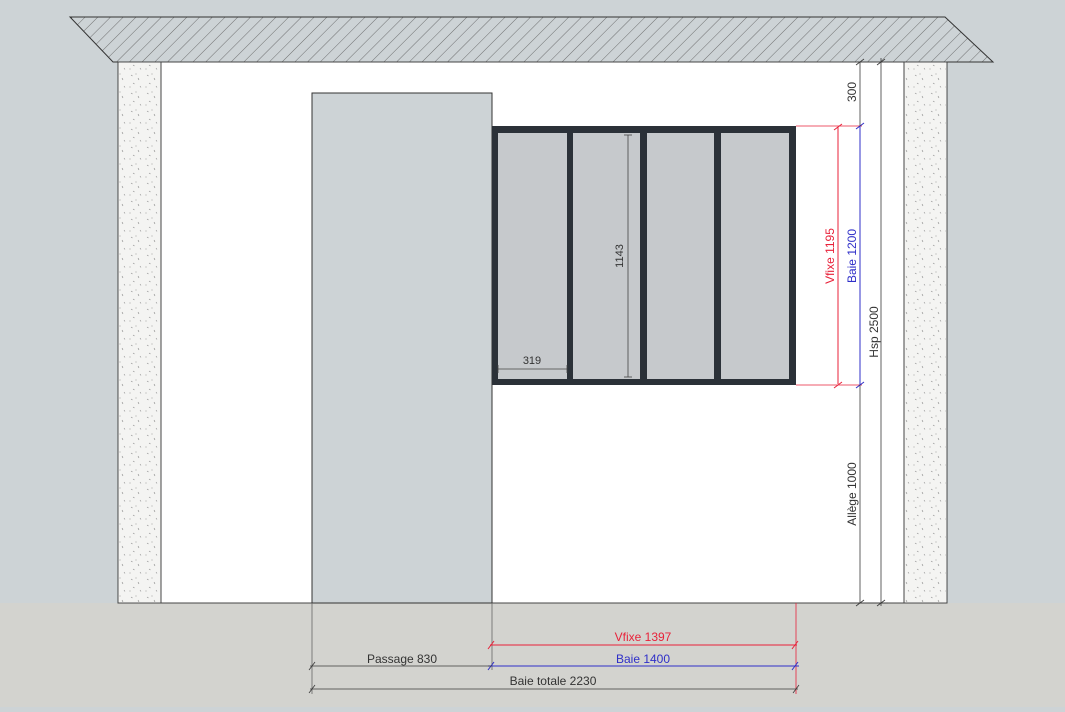 The width and height of the screenshot is (1065, 712). I want to click on insulation-right, so click(925, 332).